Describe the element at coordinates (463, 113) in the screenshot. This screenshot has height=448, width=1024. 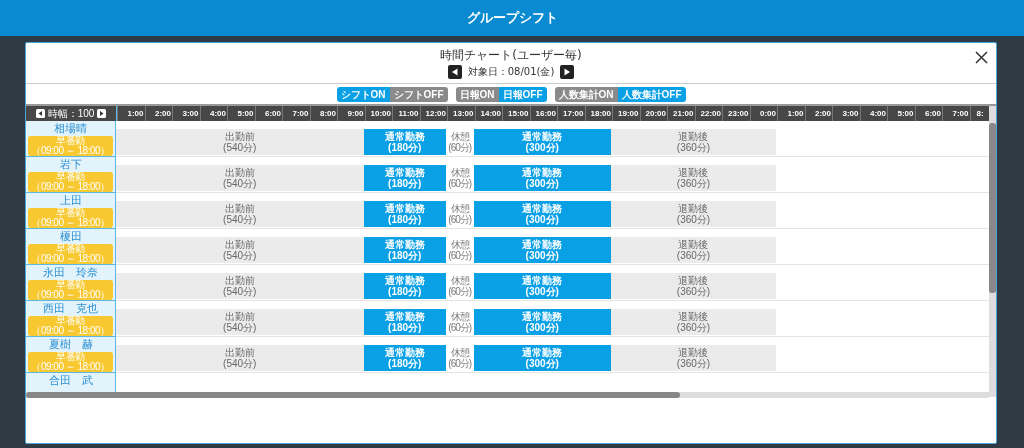
I see `hour-label: 13:00` at that location.